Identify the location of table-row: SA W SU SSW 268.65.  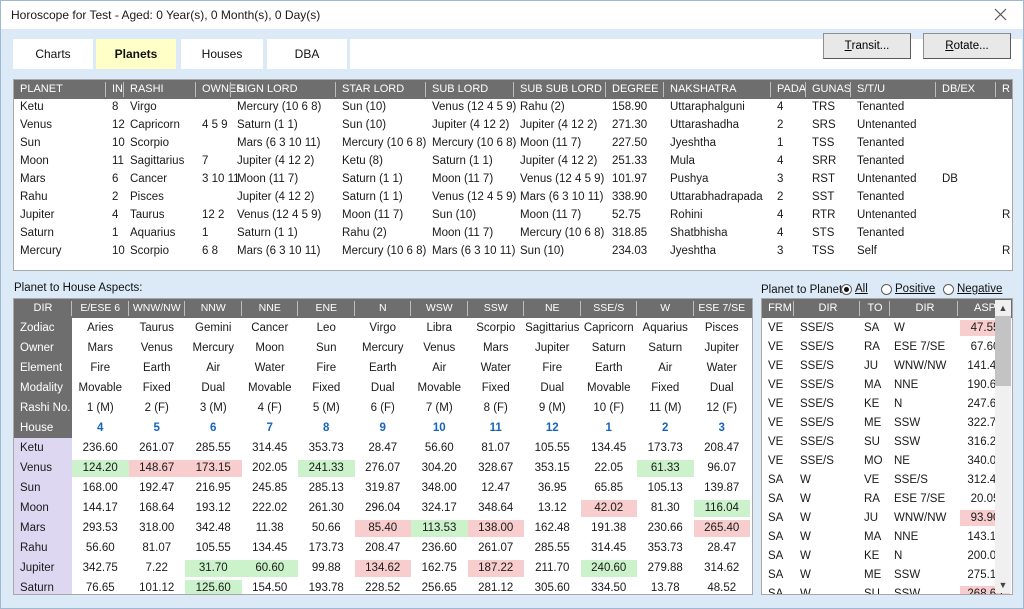
(887, 589).